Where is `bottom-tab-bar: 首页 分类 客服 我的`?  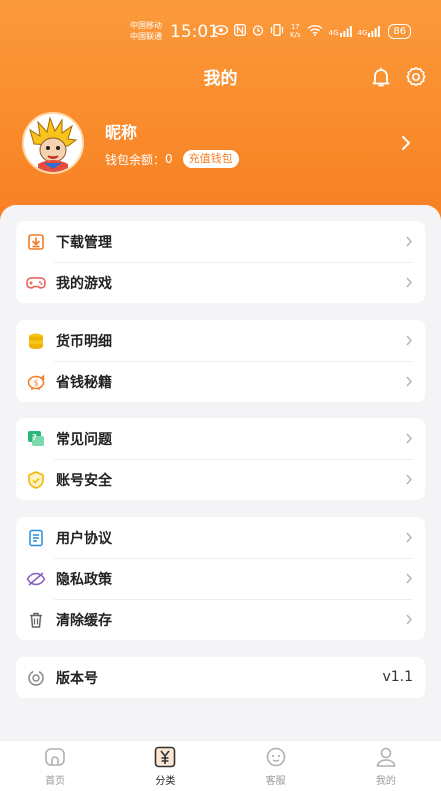 bottom-tab-bar: 首页 分类 客服 我的 is located at coordinates (220, 765).